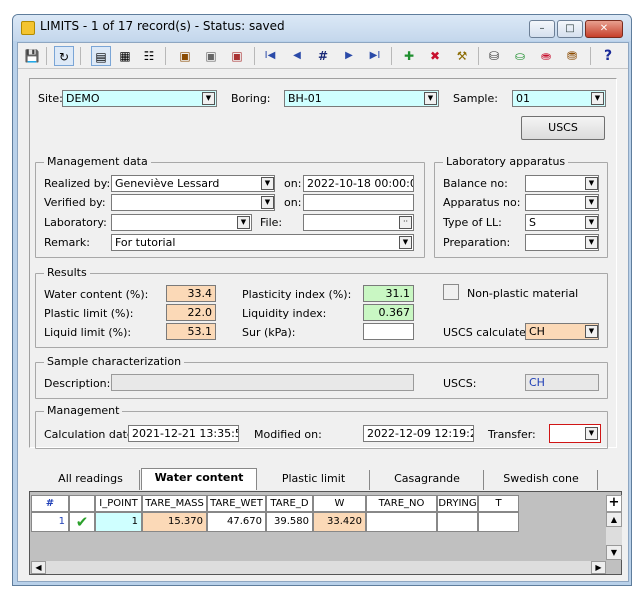  Describe the element at coordinates (520, 56) in the screenshot. I see `import-icon: ⛀` at that location.